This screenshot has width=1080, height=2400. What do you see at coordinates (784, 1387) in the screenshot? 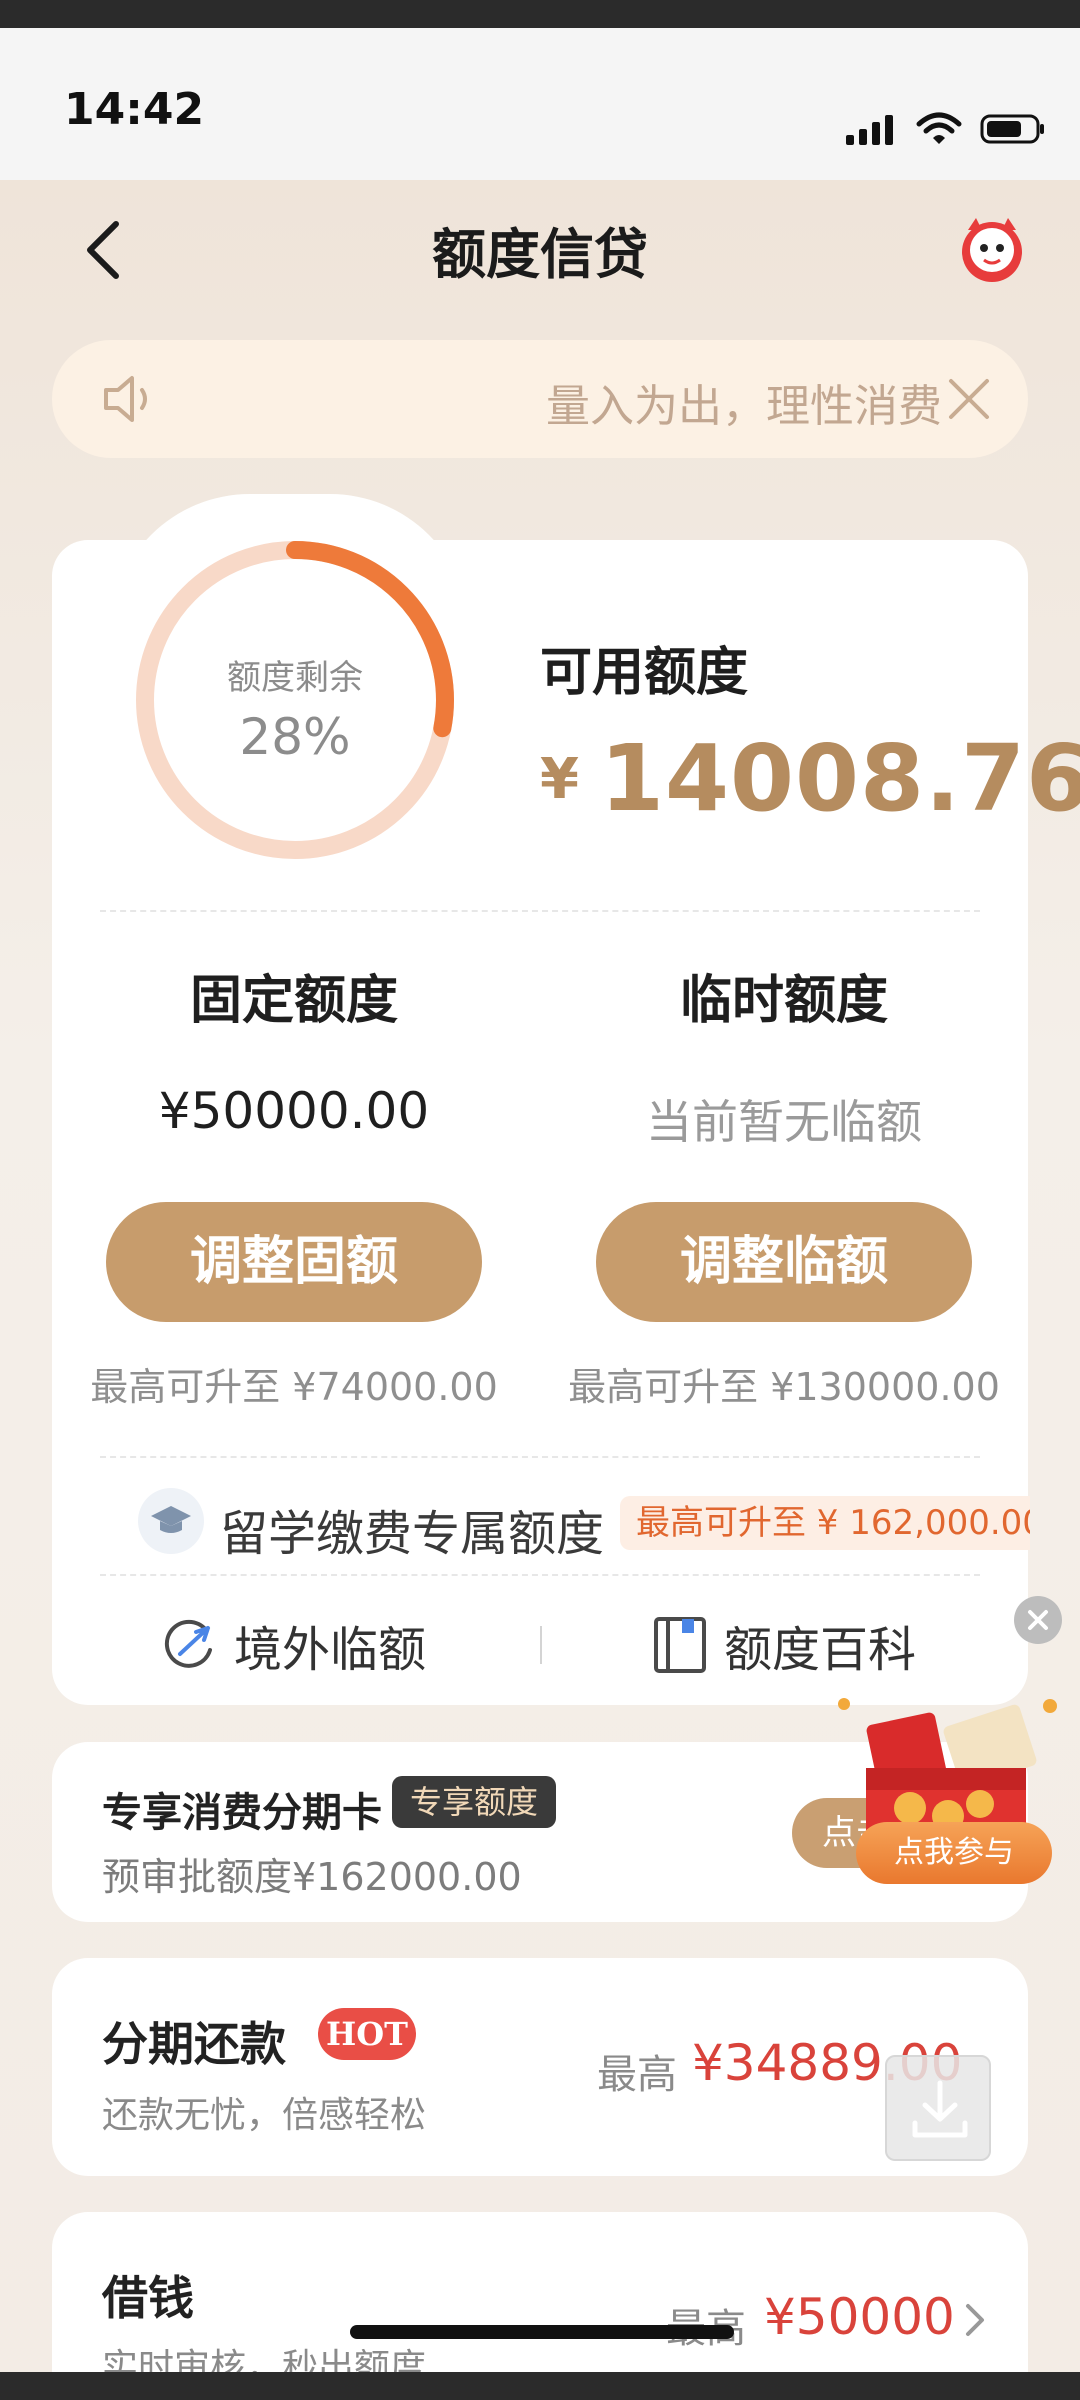
I see `temp-max-note: 最高可升至 ¥130000.00` at bounding box center [784, 1387].